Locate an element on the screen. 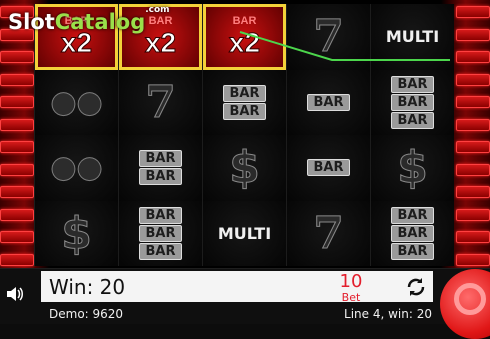 The width and height of the screenshot is (490, 339). right-payline-indicators is located at coordinates (473, 136).